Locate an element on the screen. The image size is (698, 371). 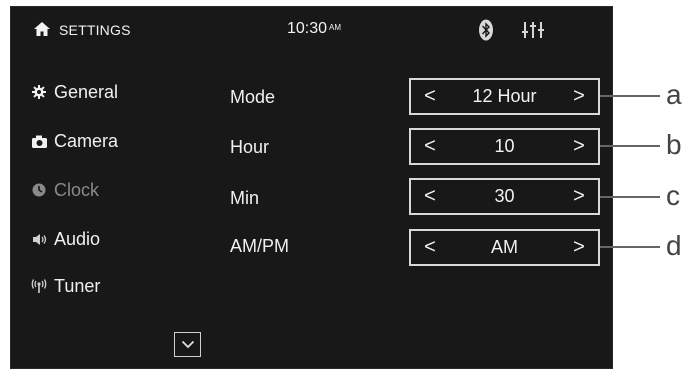
mode-prev-button: < is located at coordinates (430, 96).